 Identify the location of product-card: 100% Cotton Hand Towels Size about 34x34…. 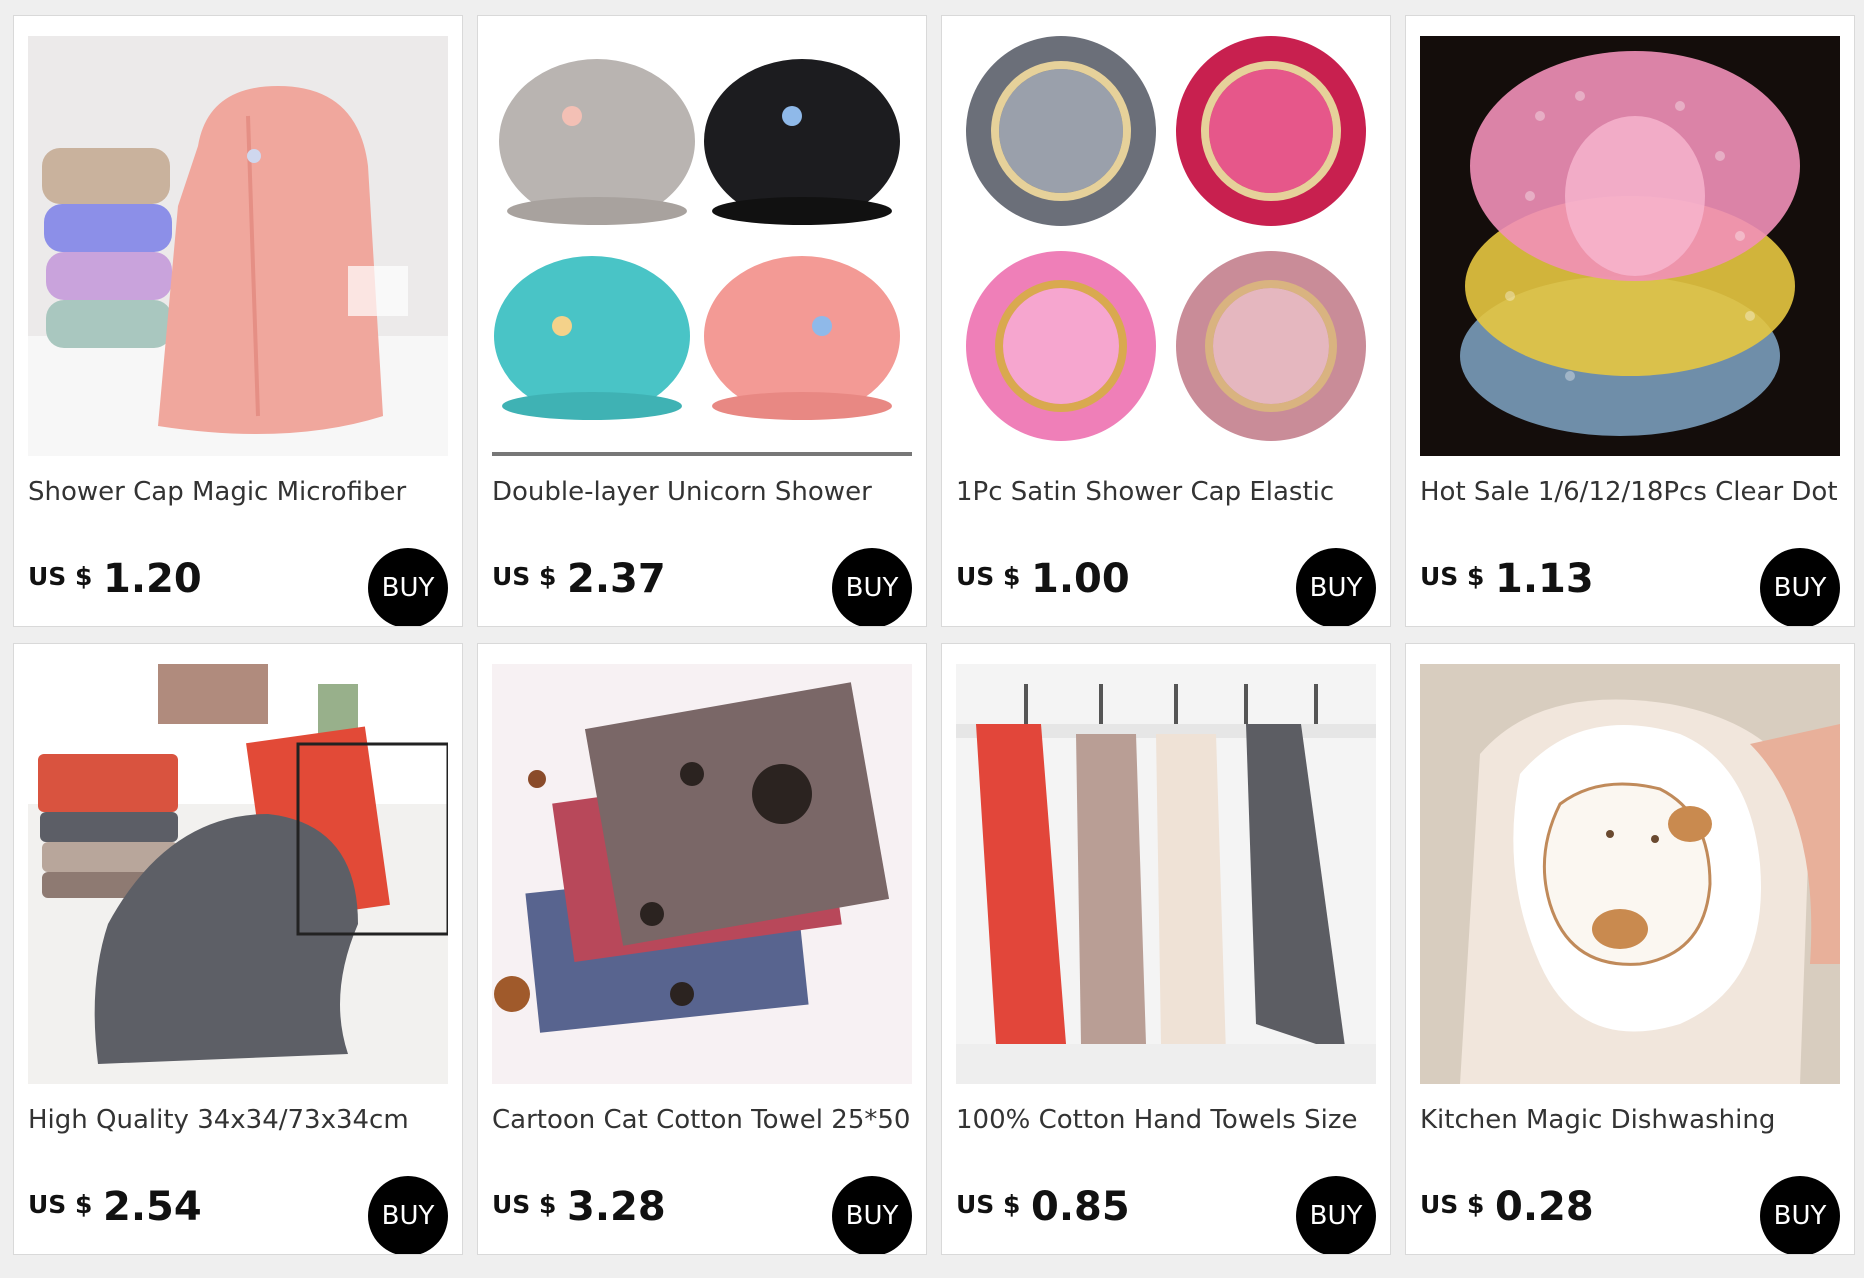
(1166, 949).